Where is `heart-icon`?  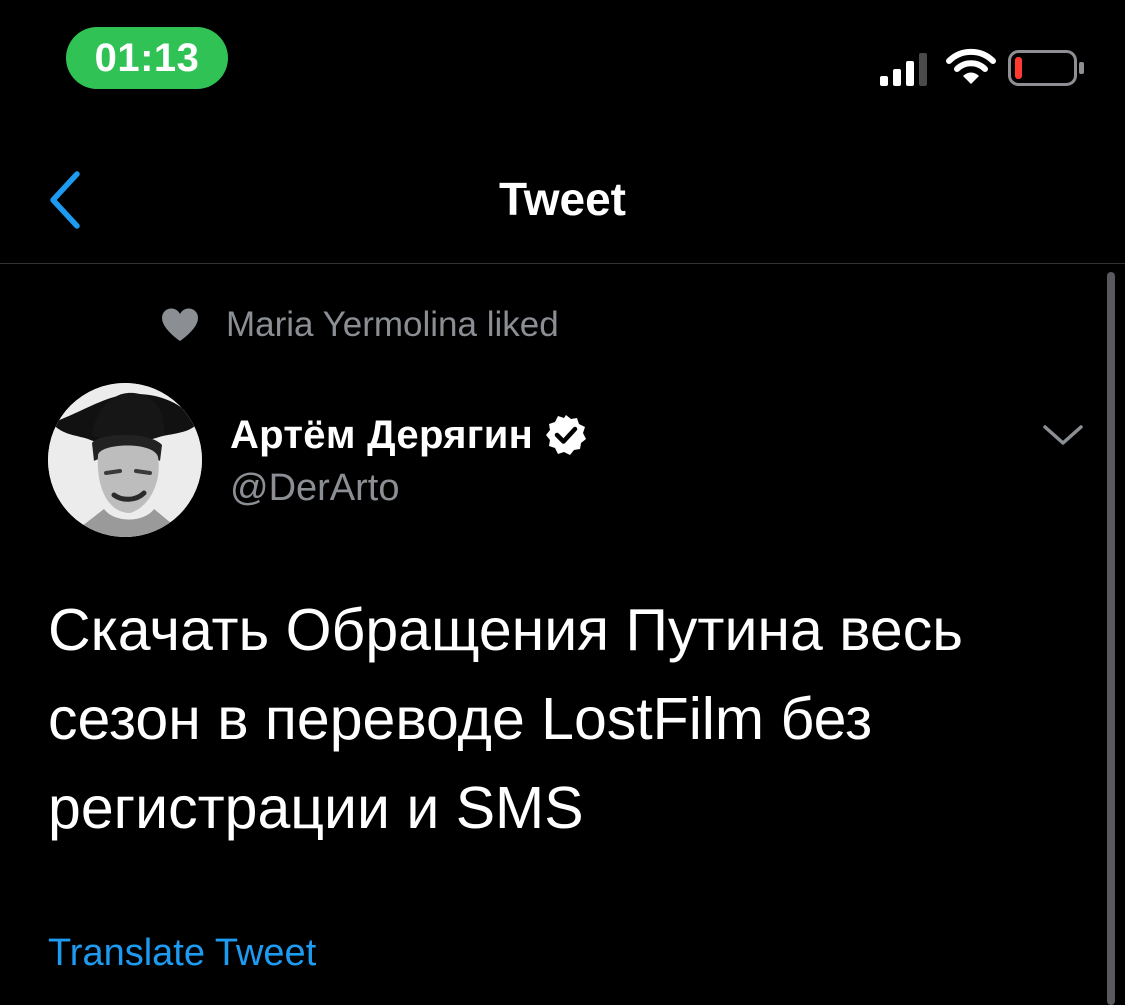 heart-icon is located at coordinates (180, 325).